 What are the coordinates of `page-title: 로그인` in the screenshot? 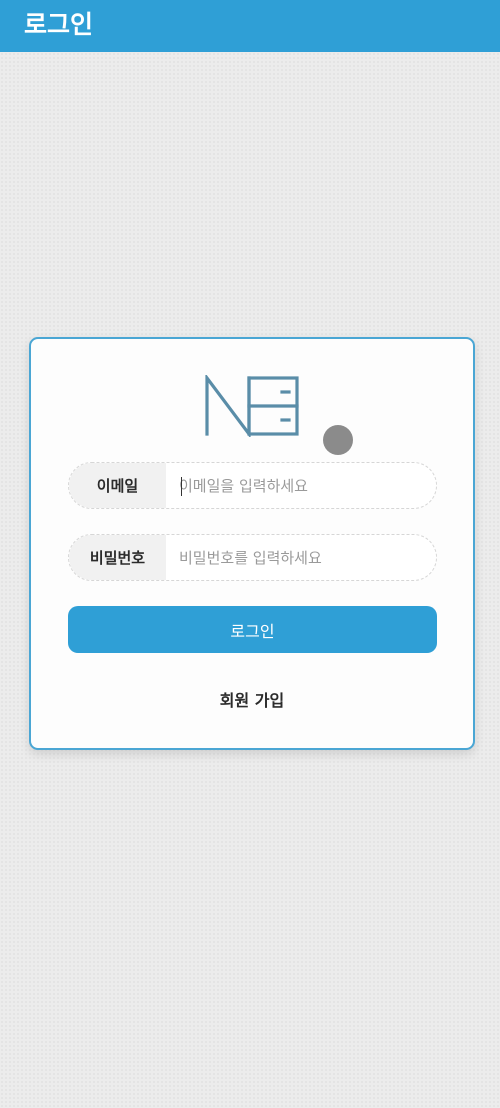 It's located at (59, 24).